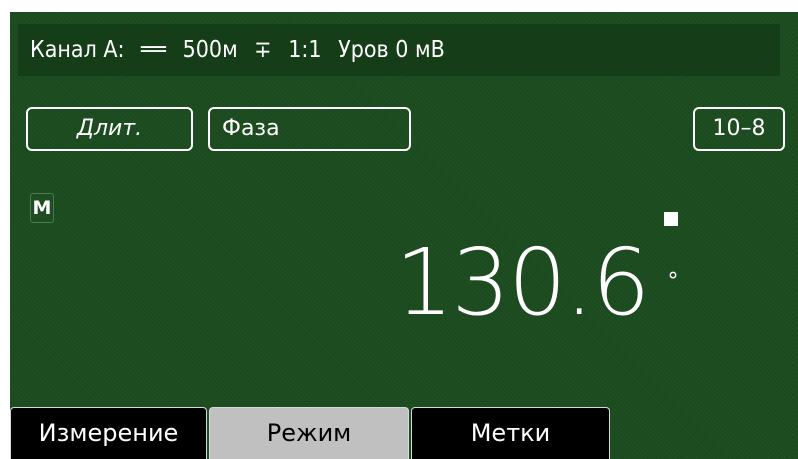 The image size is (798, 459). What do you see at coordinates (309, 433) in the screenshot?
I see `tab-mode: Режим` at bounding box center [309, 433].